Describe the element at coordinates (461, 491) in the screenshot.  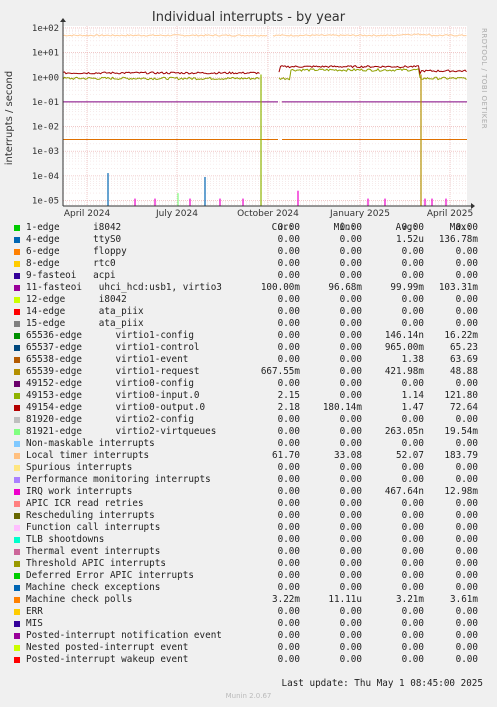
I see `legend-max-value: 12.98m` at that location.